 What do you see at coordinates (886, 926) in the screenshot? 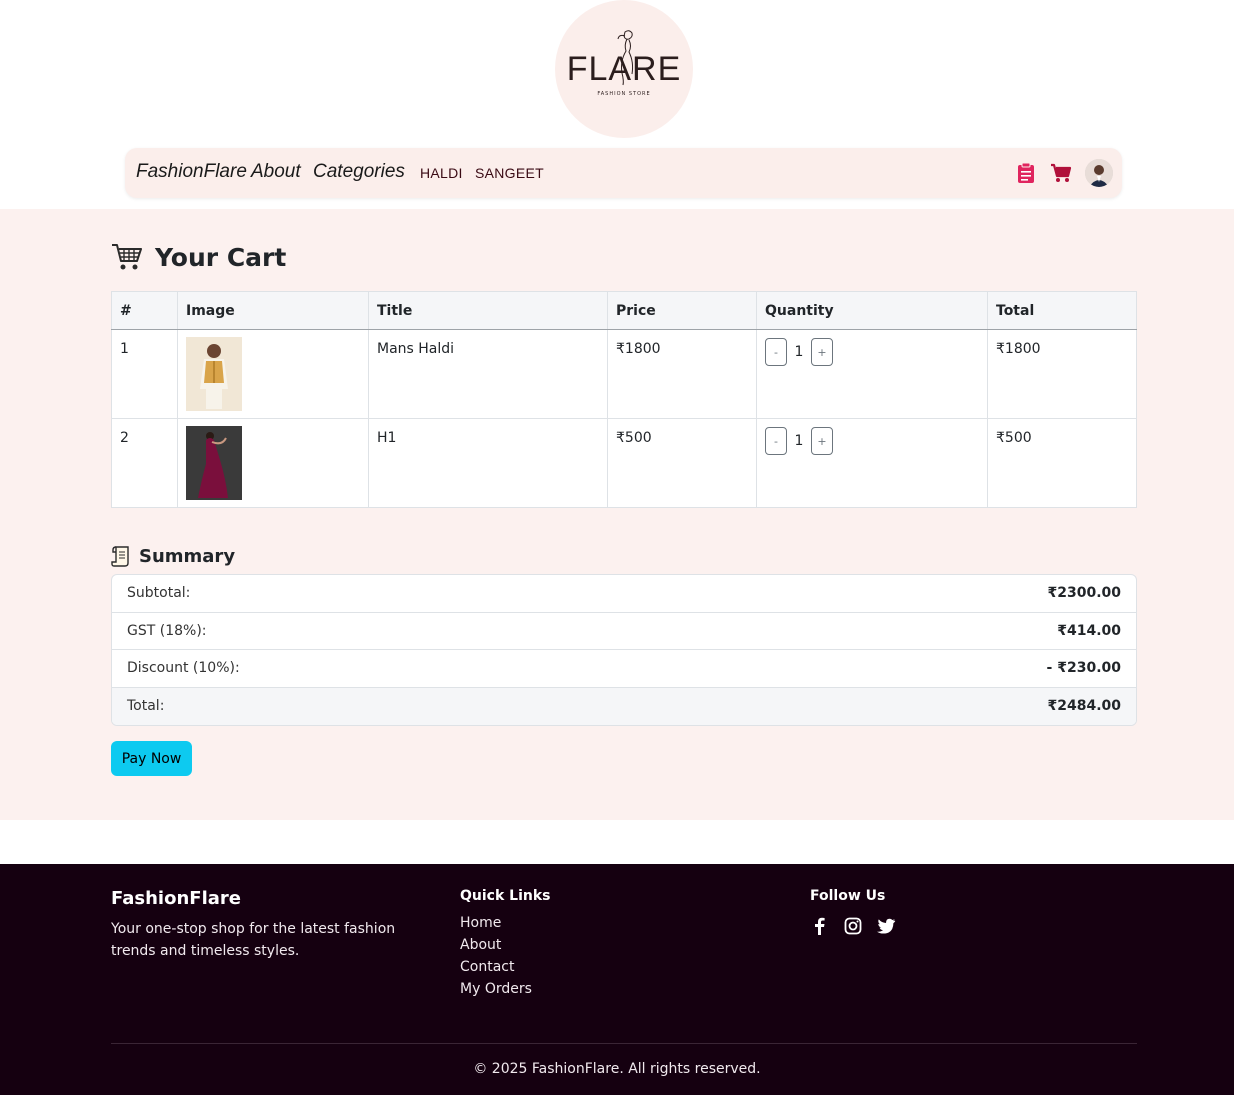
I see `twitter-icon` at bounding box center [886, 926].